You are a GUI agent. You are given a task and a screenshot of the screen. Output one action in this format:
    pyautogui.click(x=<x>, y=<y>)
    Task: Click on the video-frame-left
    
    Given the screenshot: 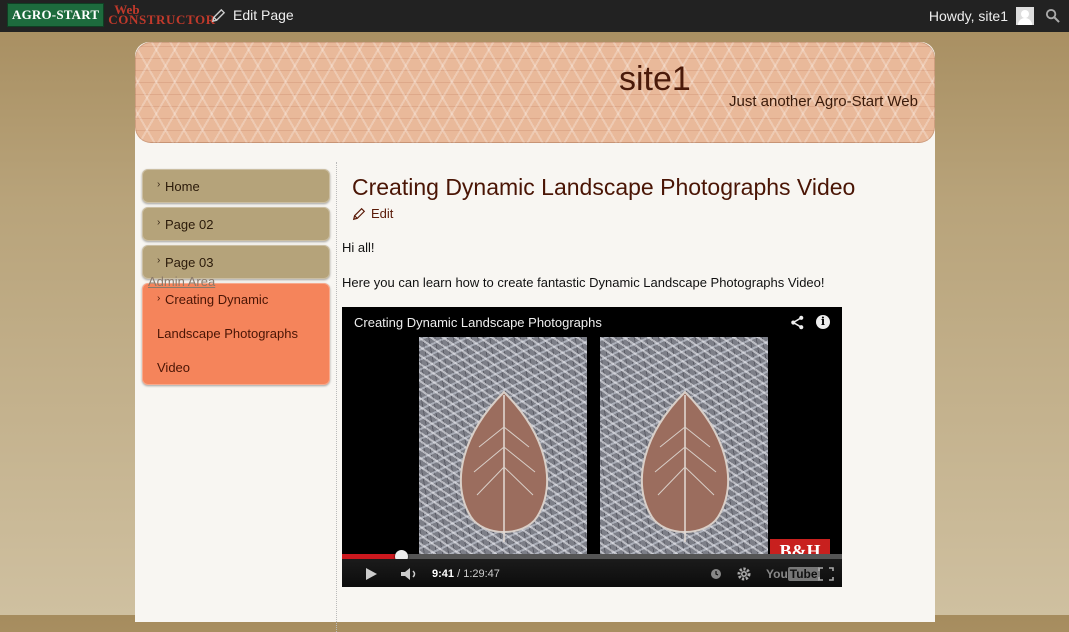 What is the action you would take?
    pyautogui.click(x=503, y=449)
    